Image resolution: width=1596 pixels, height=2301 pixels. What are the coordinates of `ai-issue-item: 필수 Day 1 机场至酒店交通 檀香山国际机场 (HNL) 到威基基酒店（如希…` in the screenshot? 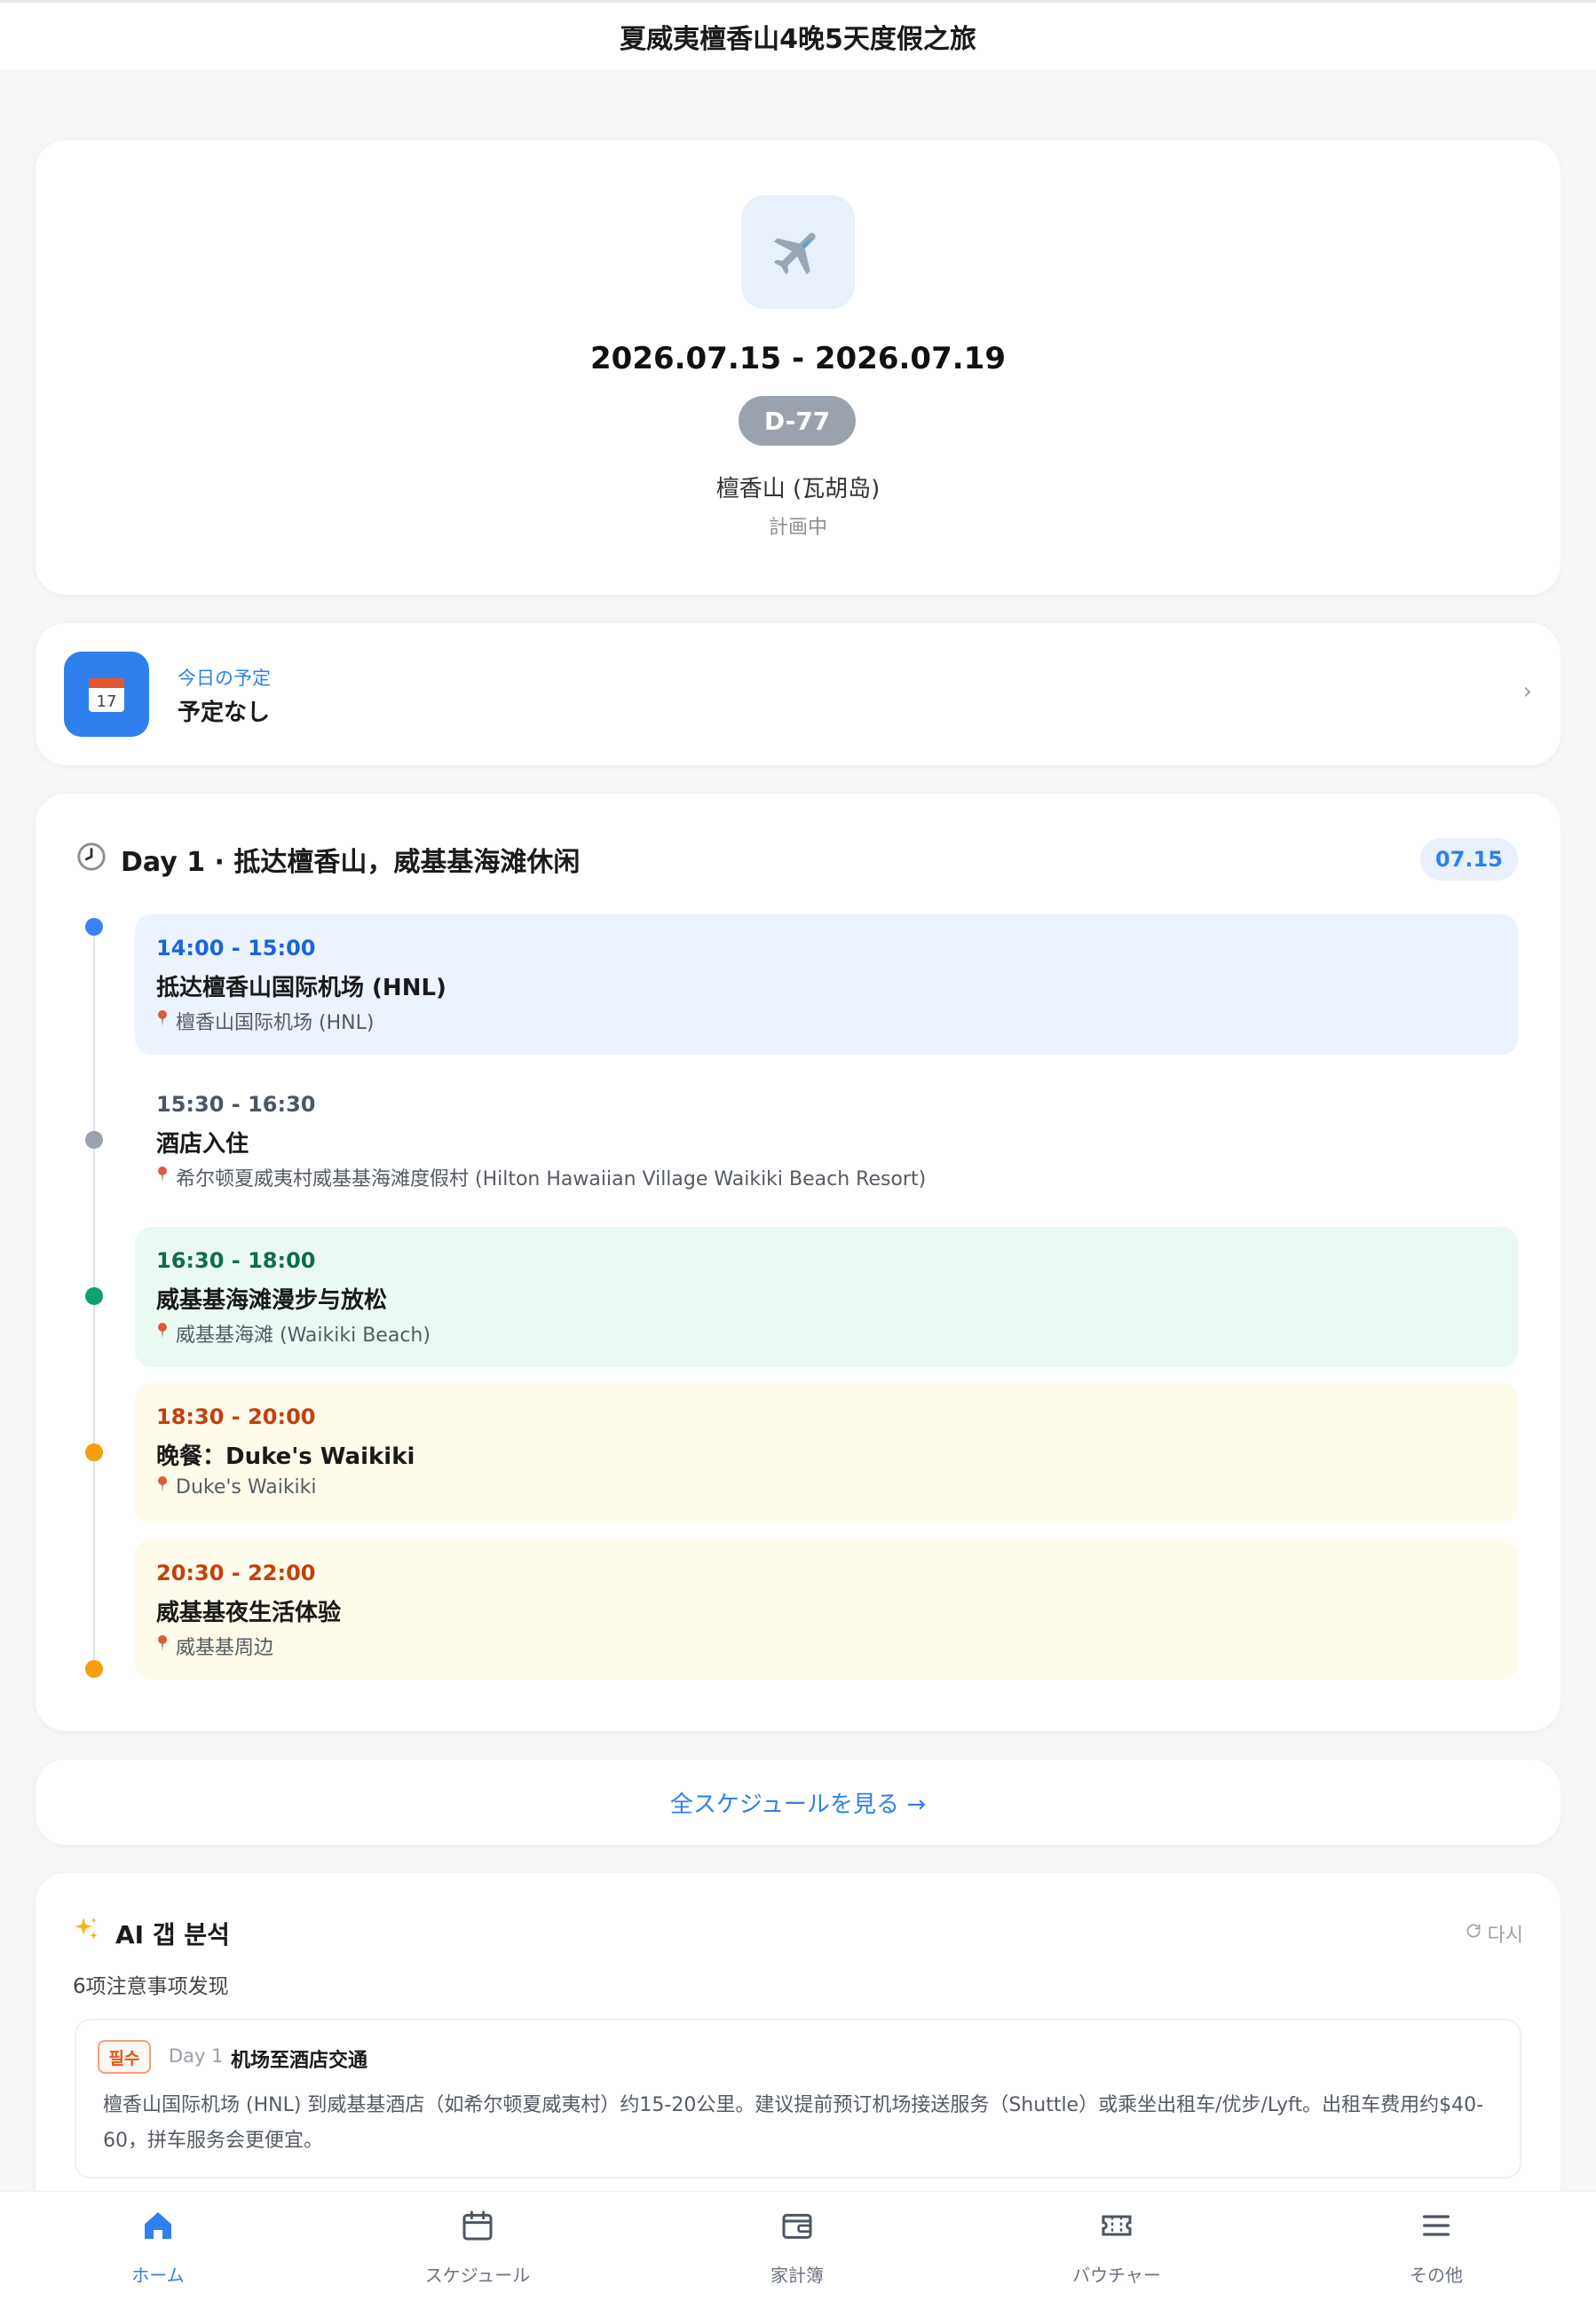 It's located at (798, 2098).